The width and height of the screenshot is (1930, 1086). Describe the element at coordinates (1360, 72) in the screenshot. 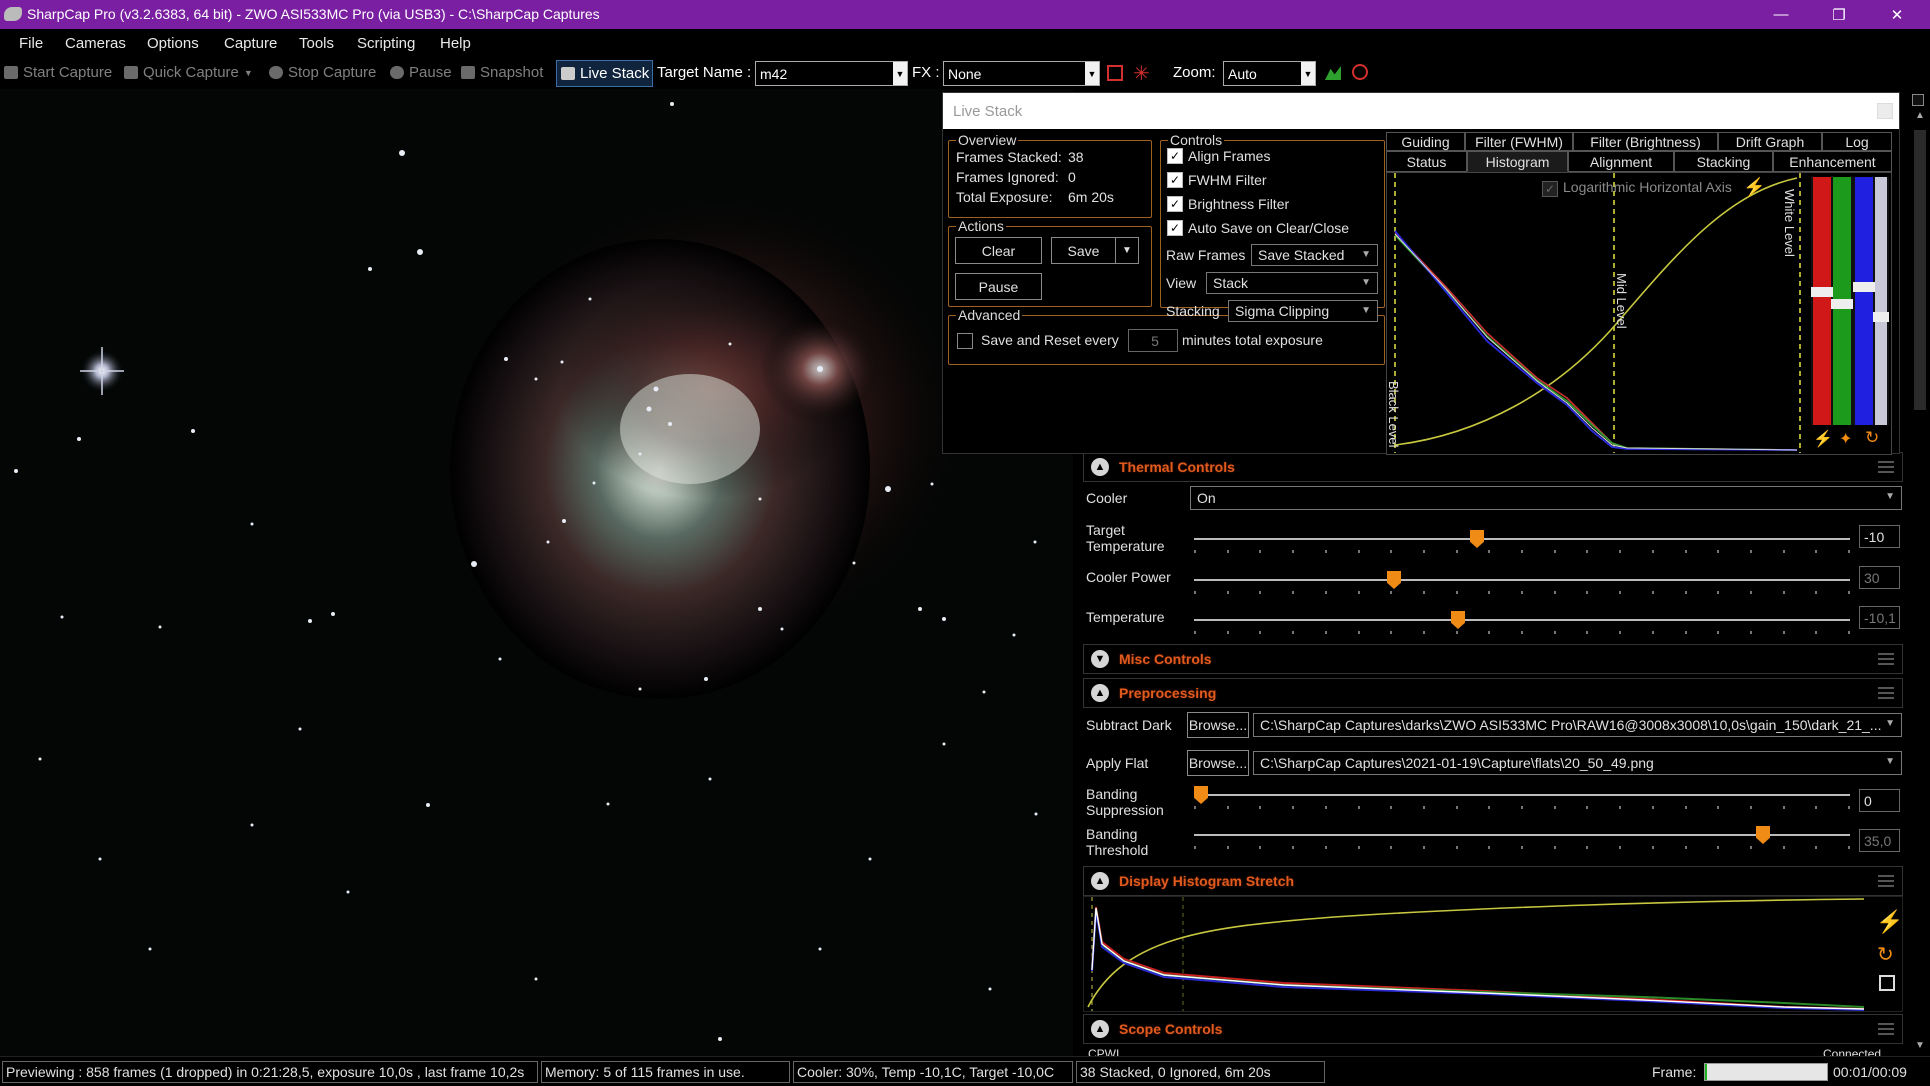

I see `focus-icon` at that location.